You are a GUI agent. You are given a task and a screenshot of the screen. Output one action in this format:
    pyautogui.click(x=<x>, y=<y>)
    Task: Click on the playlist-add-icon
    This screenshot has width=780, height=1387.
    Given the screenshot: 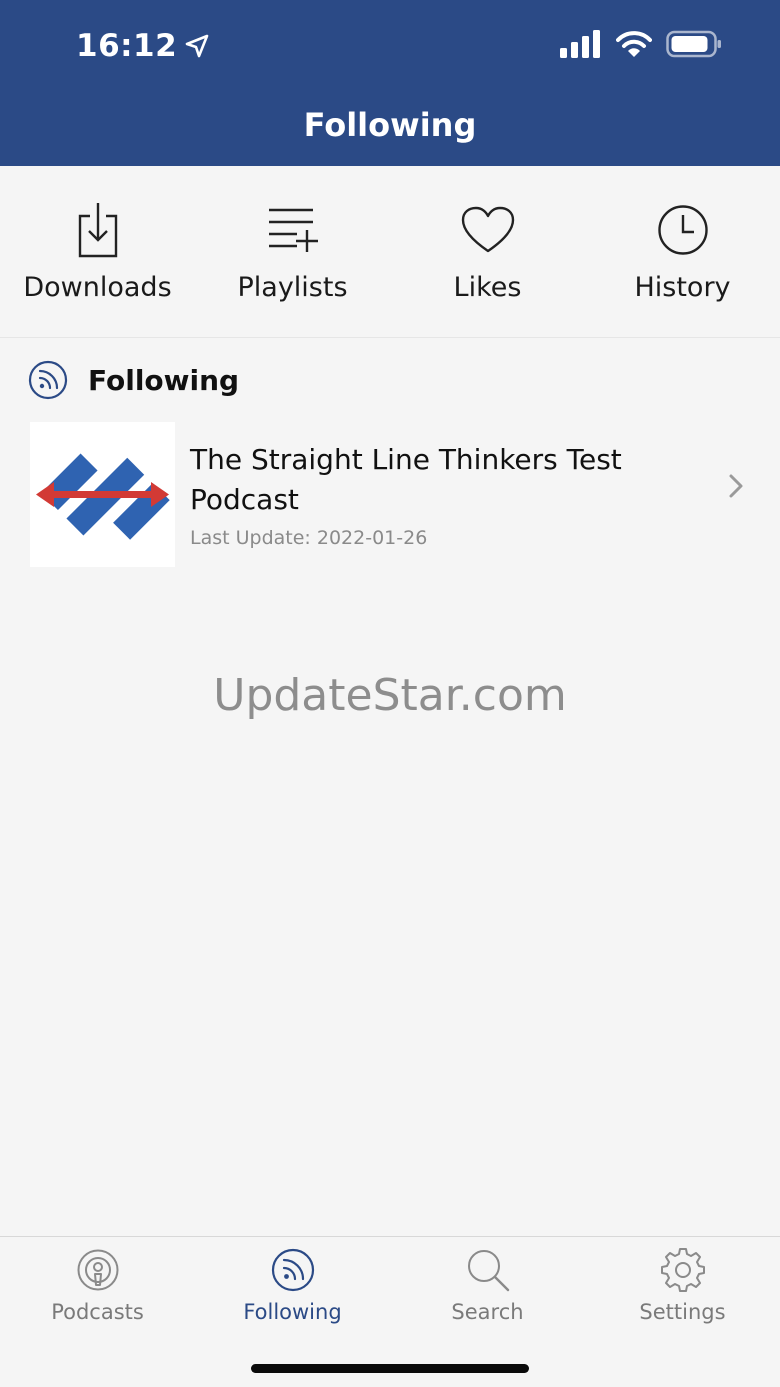 What is the action you would take?
    pyautogui.click(x=293, y=230)
    